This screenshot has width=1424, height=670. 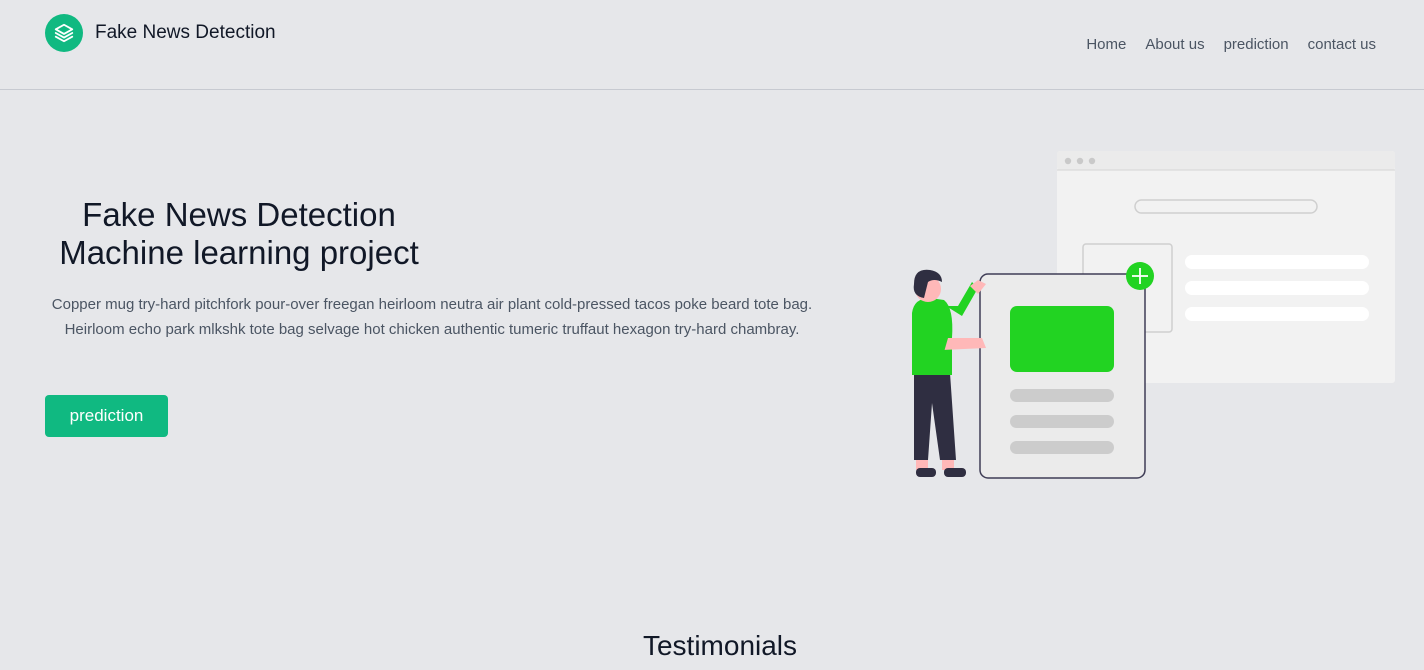 What do you see at coordinates (1256, 44) in the screenshot?
I see `nav-prediction: prediction` at bounding box center [1256, 44].